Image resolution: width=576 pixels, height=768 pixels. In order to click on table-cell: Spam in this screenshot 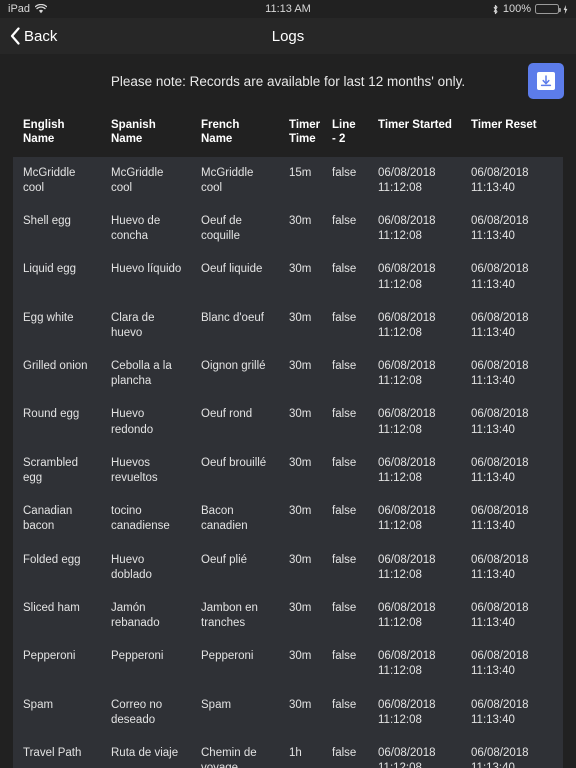, I will do `click(235, 712)`.